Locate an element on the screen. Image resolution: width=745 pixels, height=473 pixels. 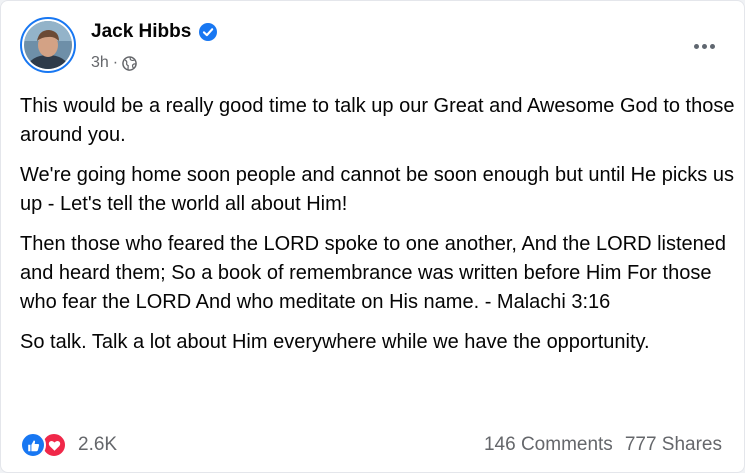
like-icon is located at coordinates (33, 445).